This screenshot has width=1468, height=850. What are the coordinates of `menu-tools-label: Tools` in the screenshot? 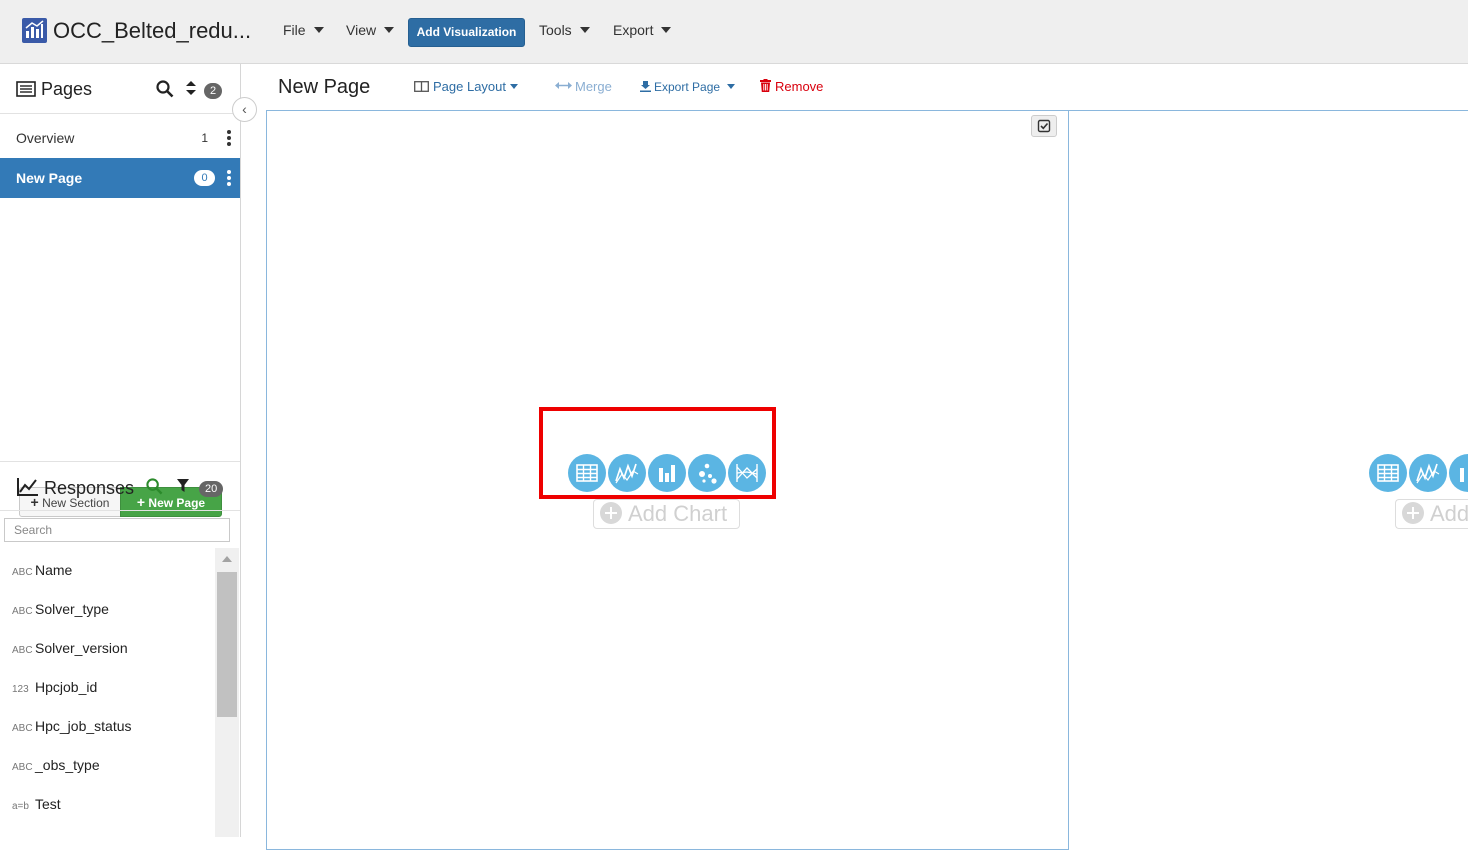 It's located at (555, 30).